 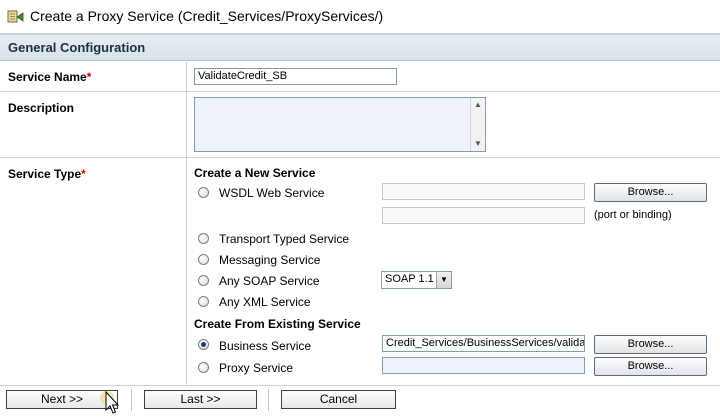 I want to click on section-title: General Configuration, so click(x=77, y=47).